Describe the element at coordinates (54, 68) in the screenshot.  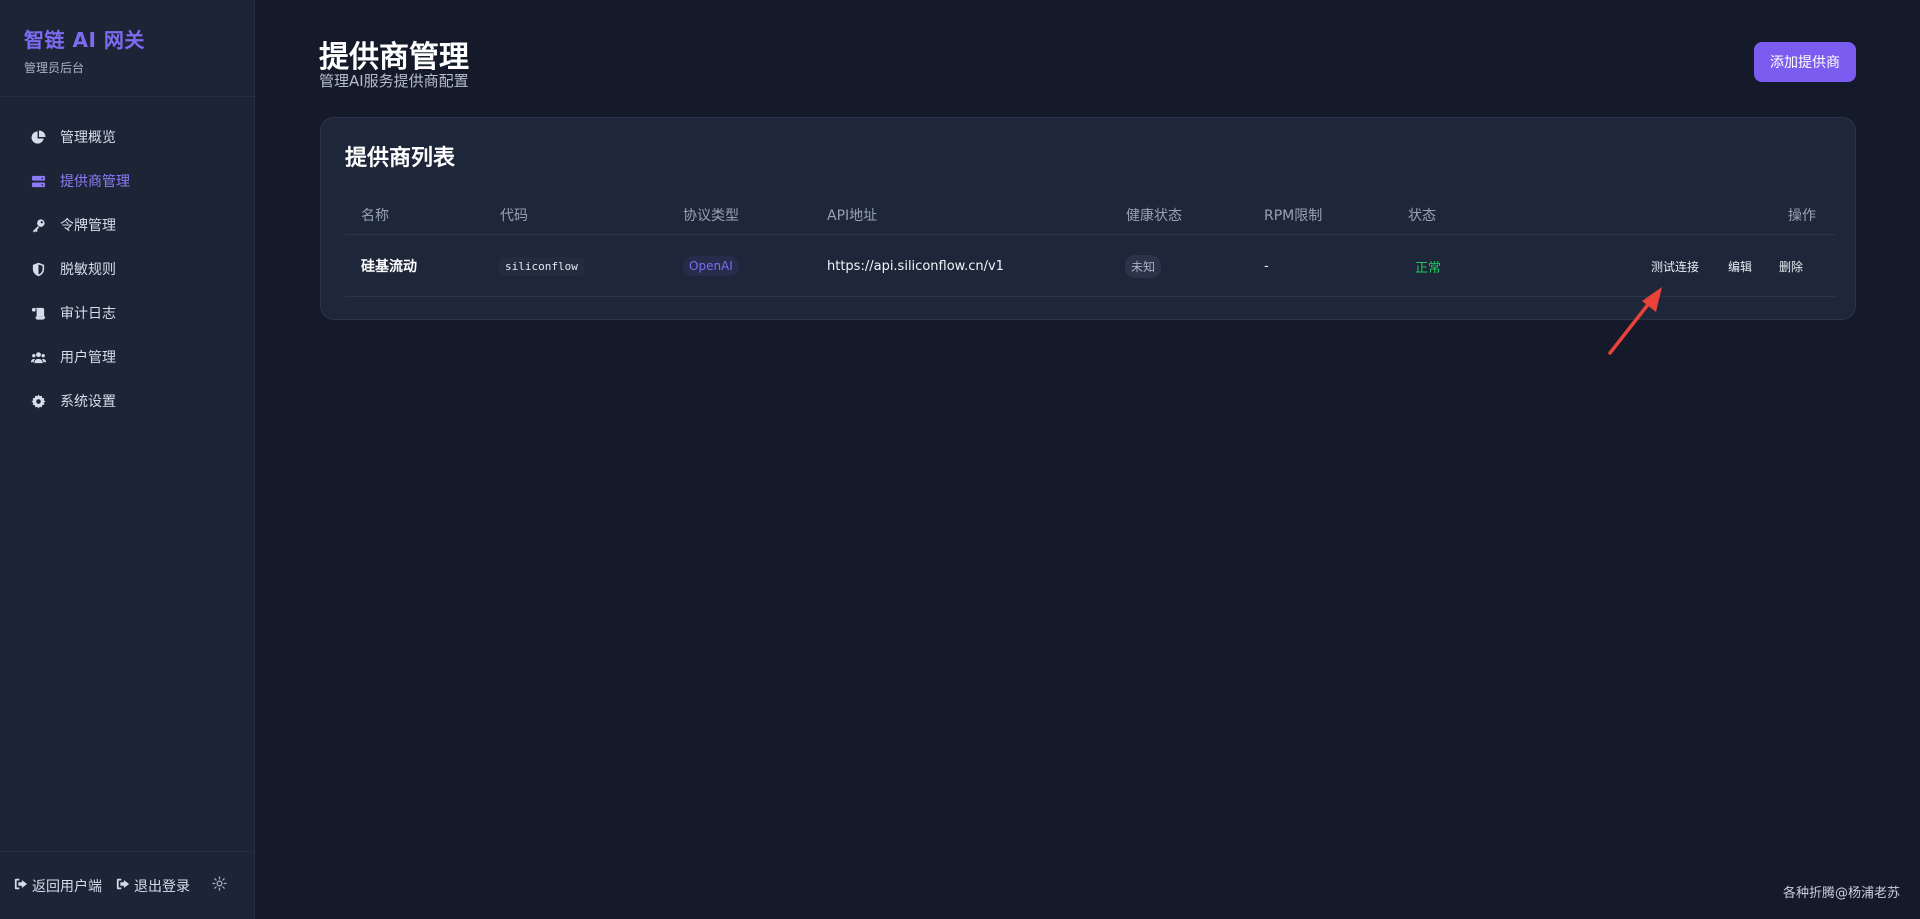
I see `brand-subtitle: 管理员后台` at that location.